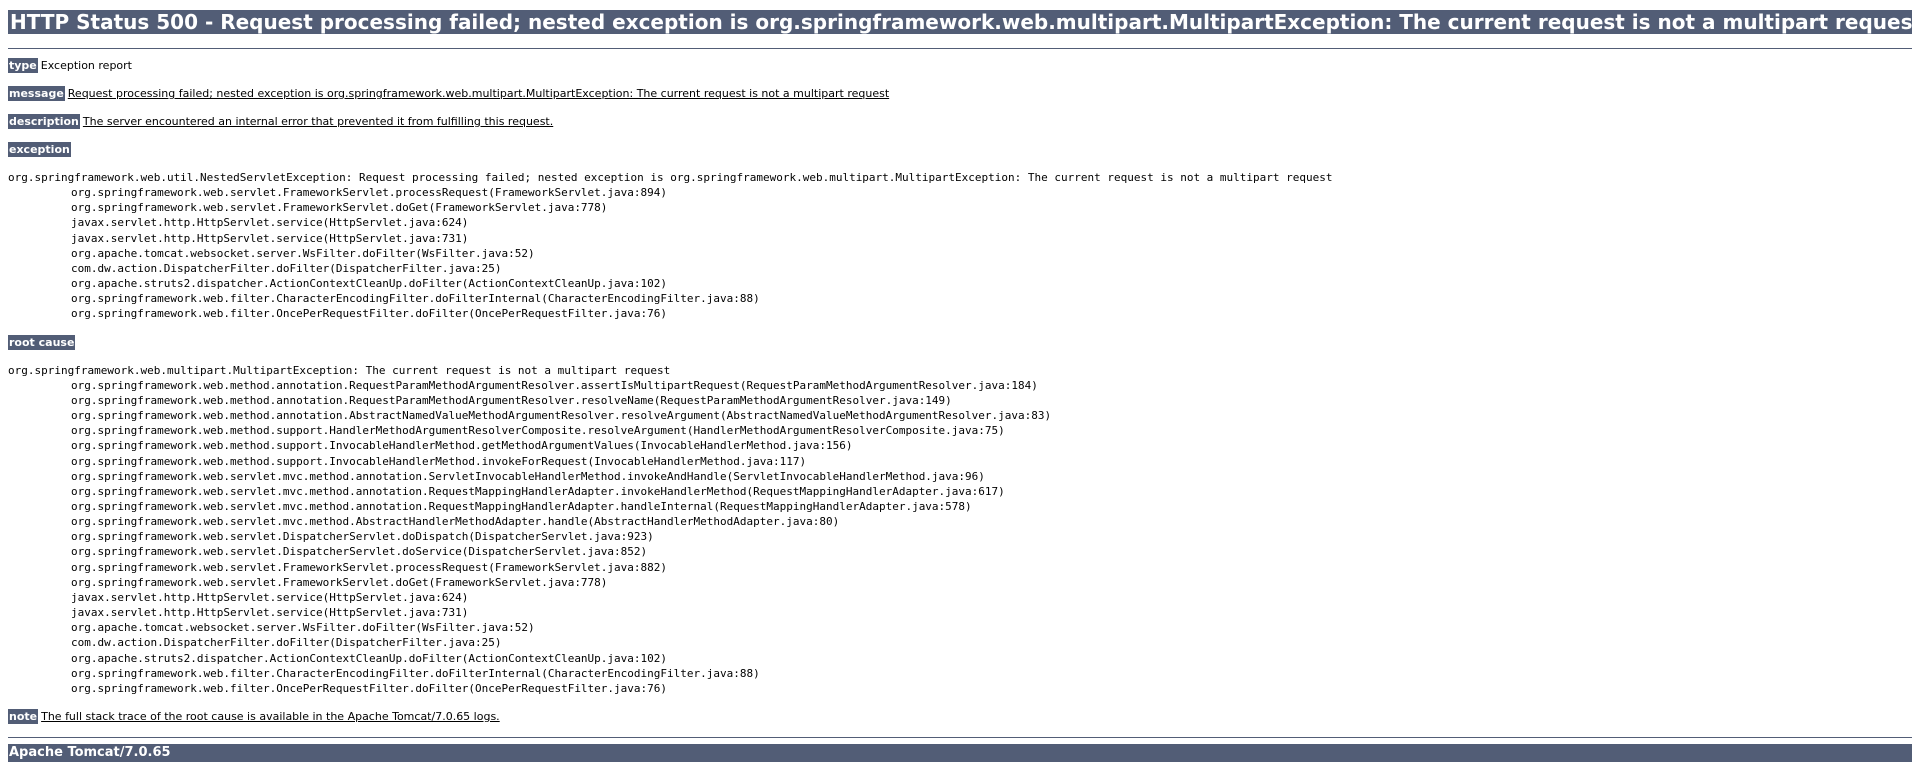  What do you see at coordinates (86, 65) in the screenshot?
I see `type-value: Exception report` at bounding box center [86, 65].